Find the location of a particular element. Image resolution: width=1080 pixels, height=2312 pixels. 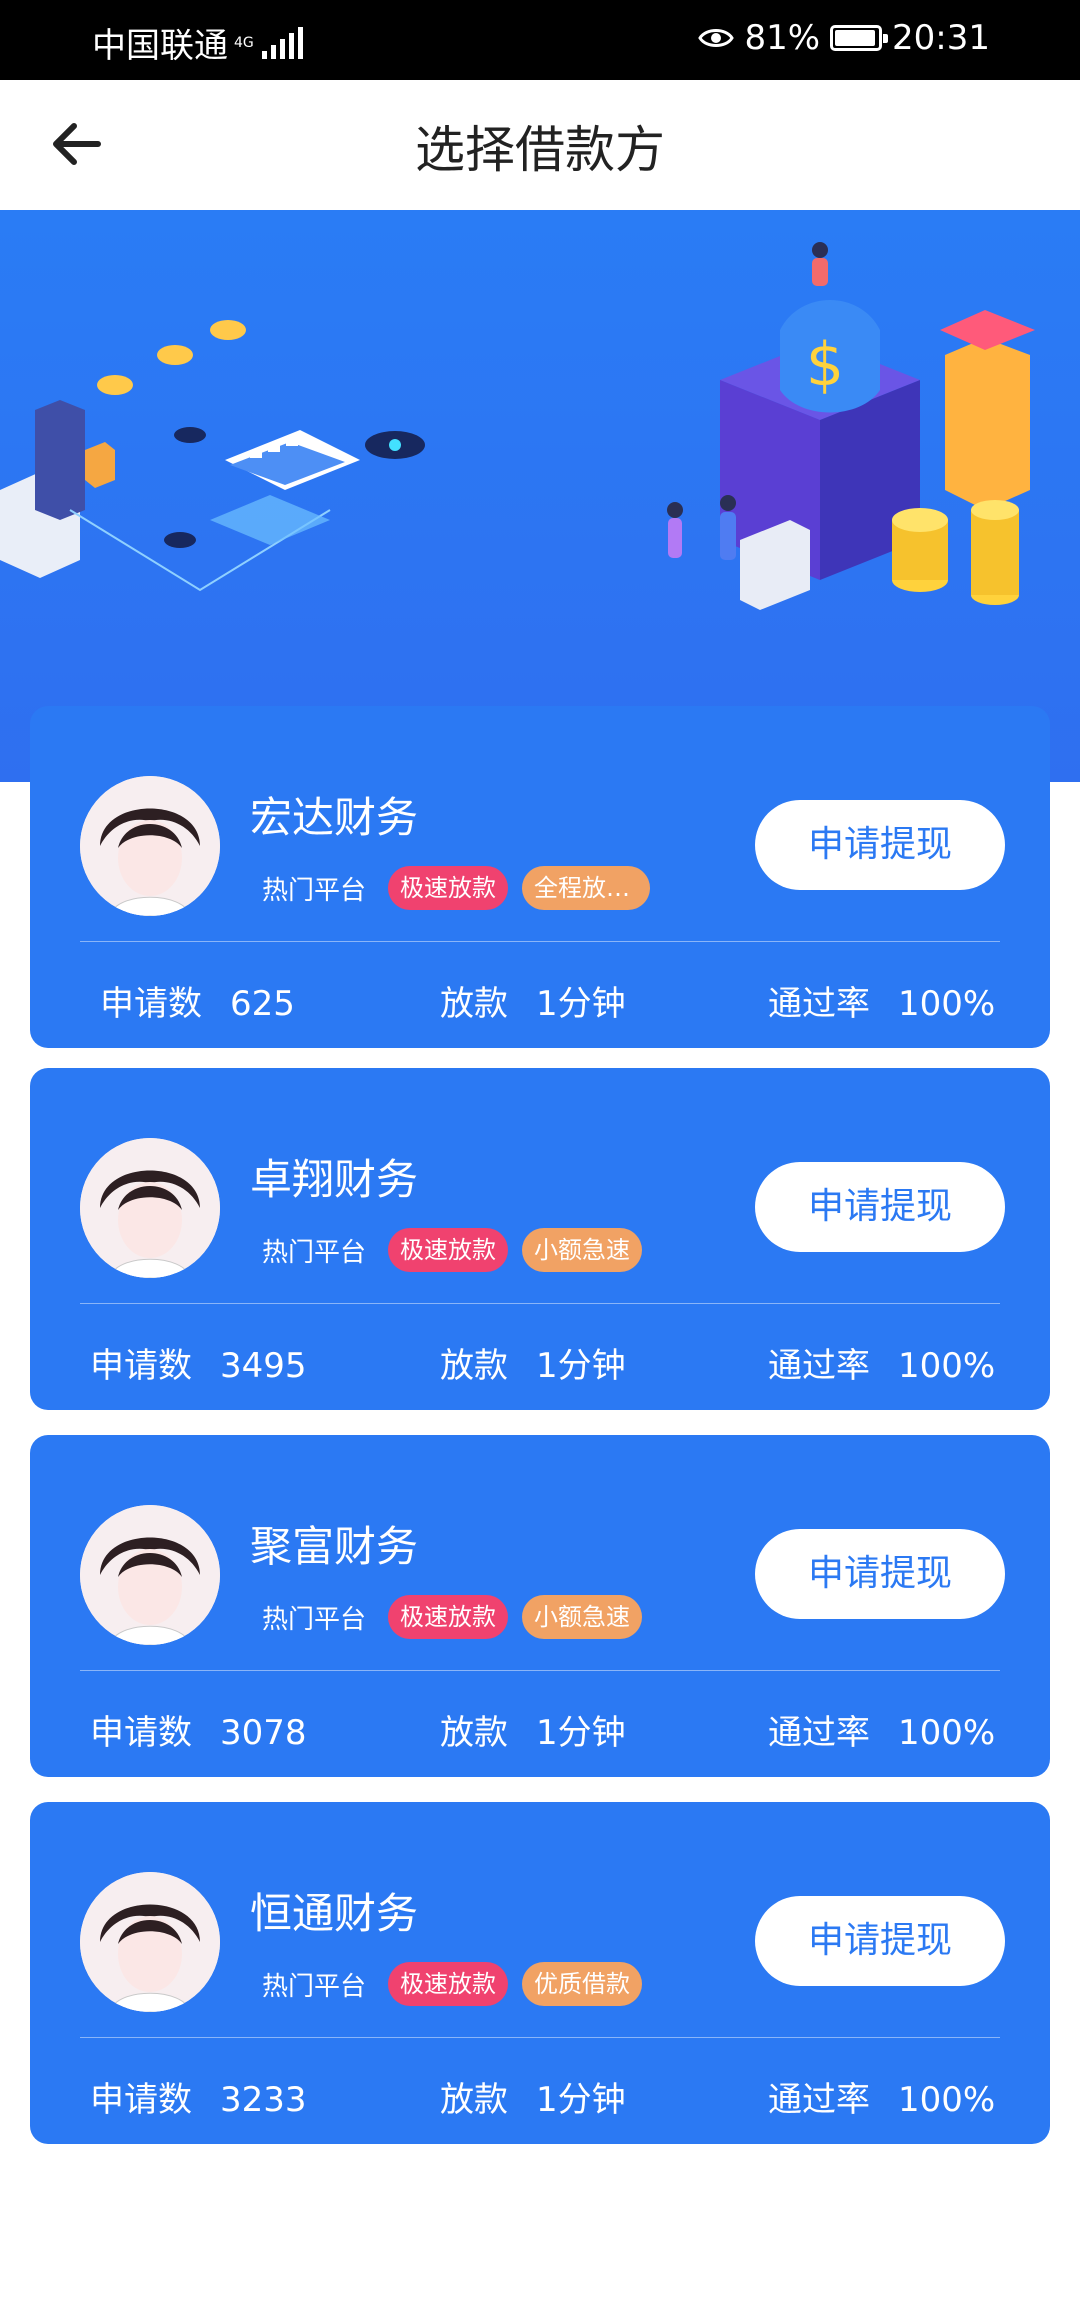

applications-stat: 申请数 3495 is located at coordinates (198, 1362).